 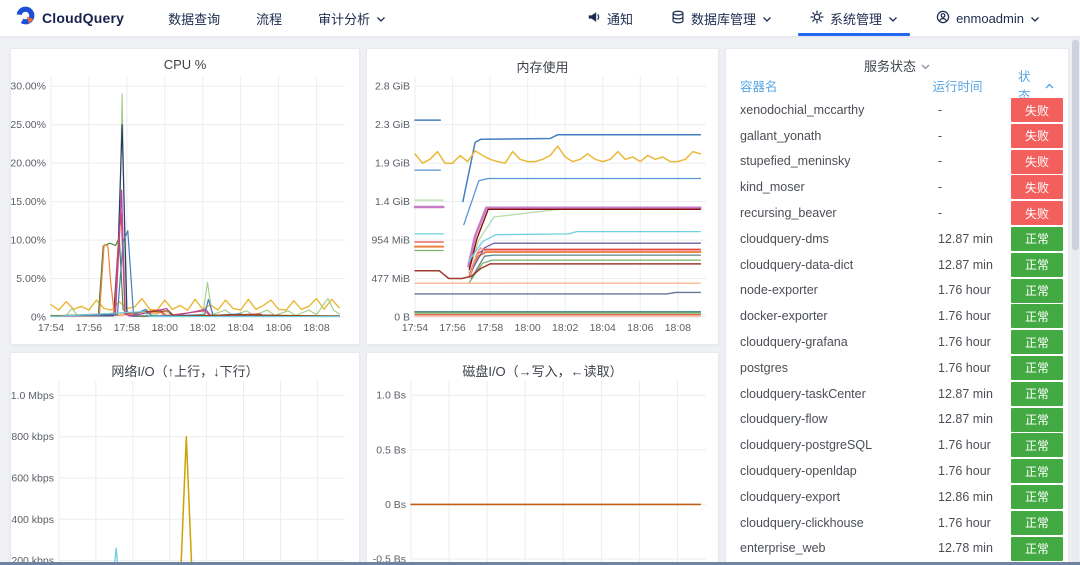 What do you see at coordinates (897, 187) in the screenshot?
I see `table-row: kind_moser - 失败` at bounding box center [897, 187].